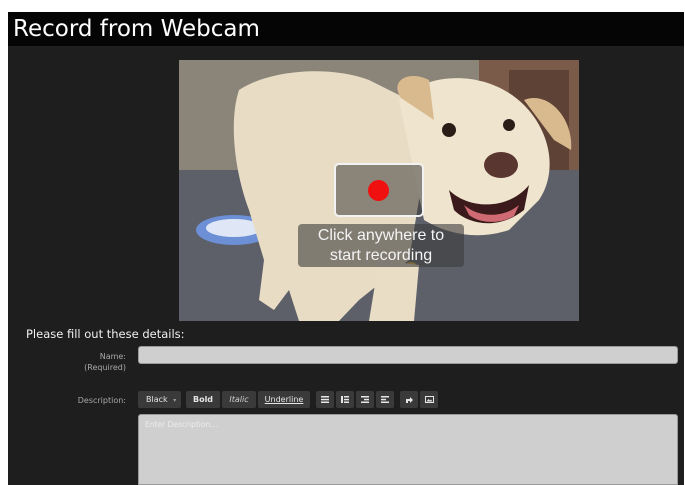 The width and height of the screenshot is (685, 485). What do you see at coordinates (381, 235) in the screenshot?
I see `recording-hint-line1: Click anywhere to` at bounding box center [381, 235].